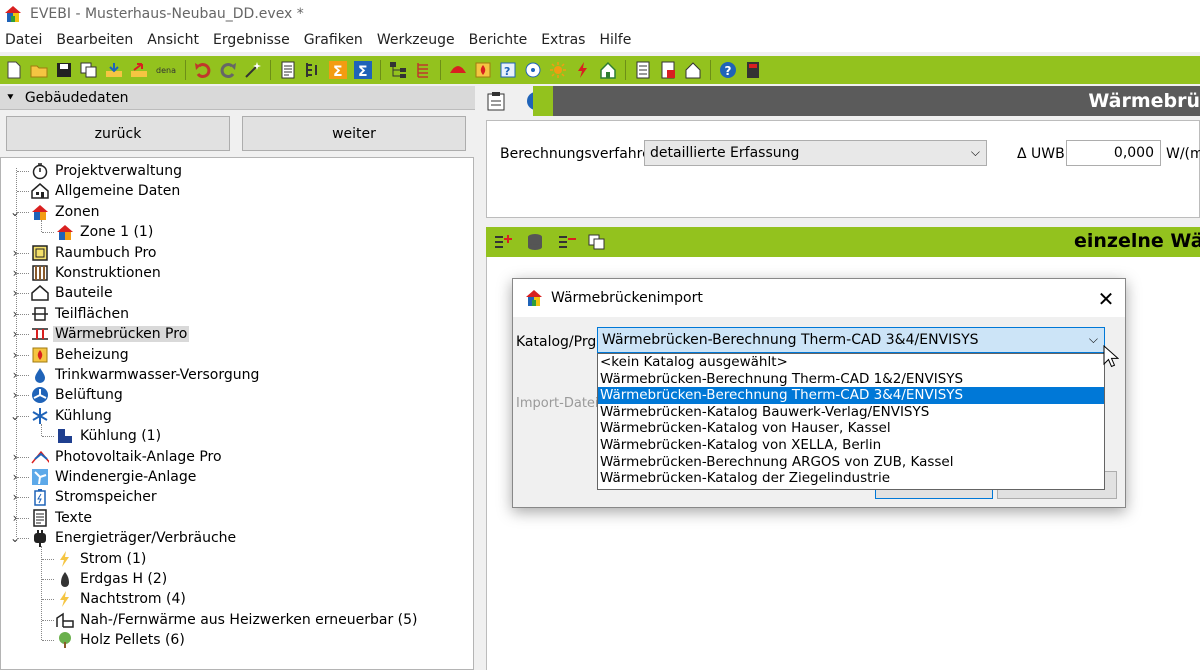 The width and height of the screenshot is (1200, 670). Describe the element at coordinates (166, 70) in the screenshot. I see `dena-icon: dena` at that location.